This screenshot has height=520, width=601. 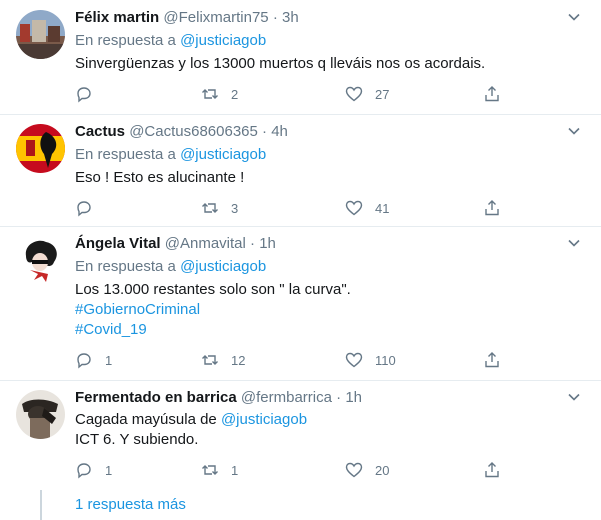 What do you see at coordinates (279, 131) in the screenshot?
I see `tweet-time: 4h` at bounding box center [279, 131].